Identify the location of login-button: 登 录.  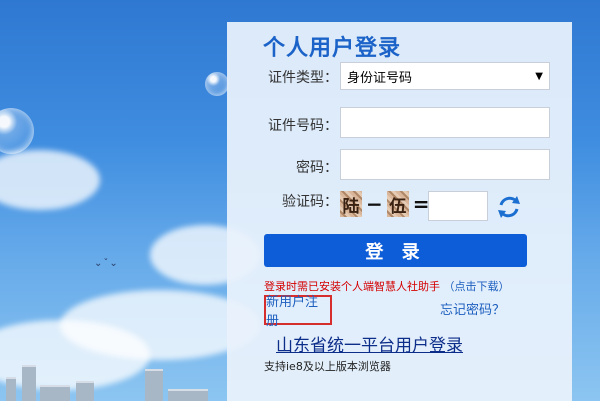
(395, 250).